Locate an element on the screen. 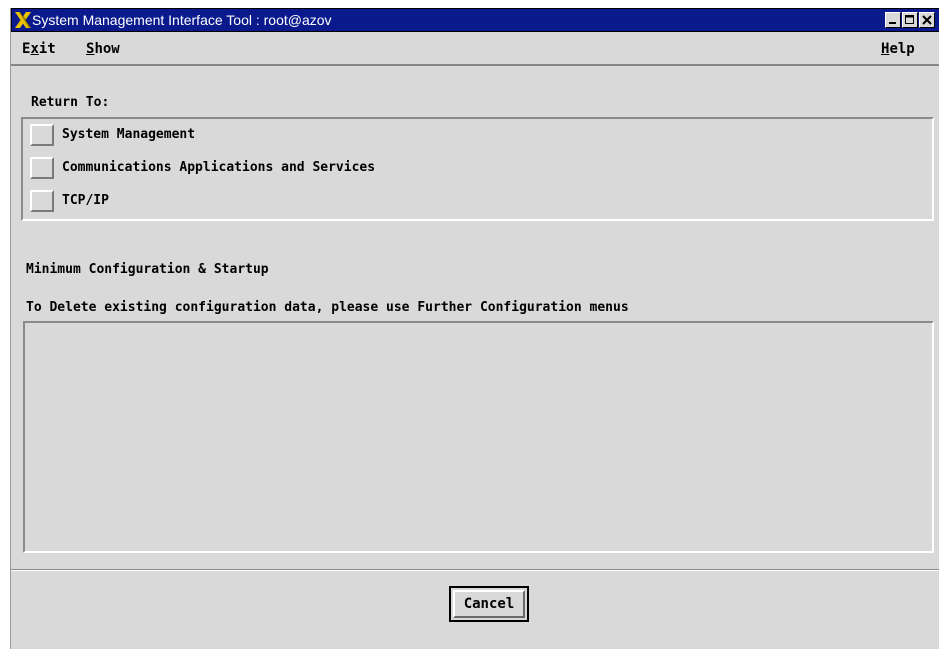  maximize-button is located at coordinates (910, 20).